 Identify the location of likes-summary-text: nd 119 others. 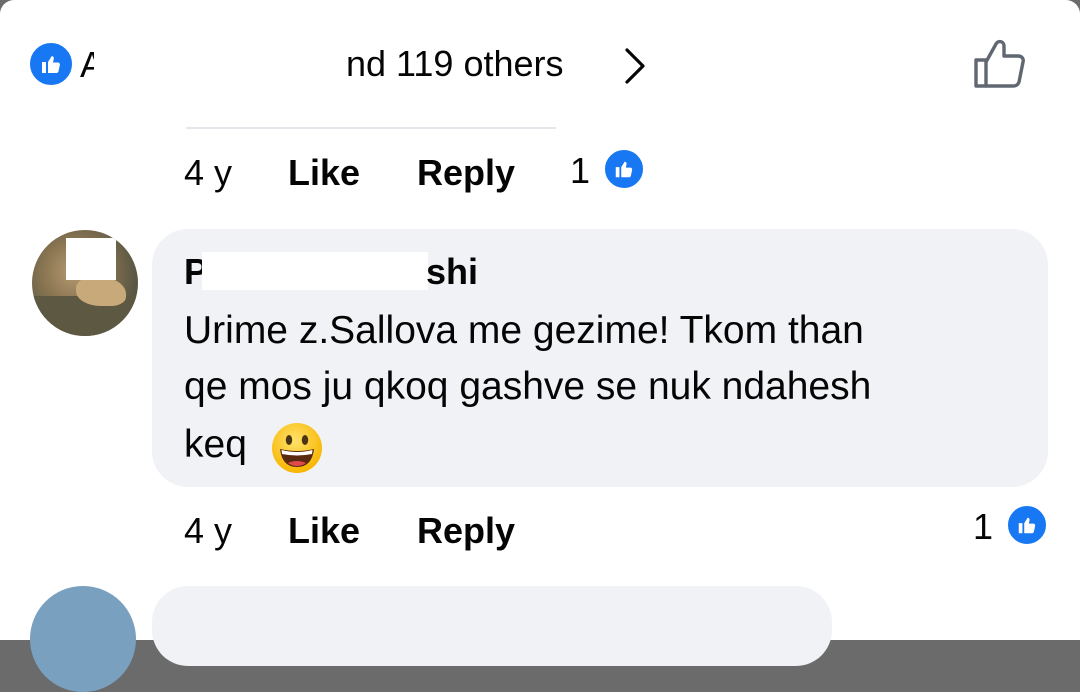
(481, 64).